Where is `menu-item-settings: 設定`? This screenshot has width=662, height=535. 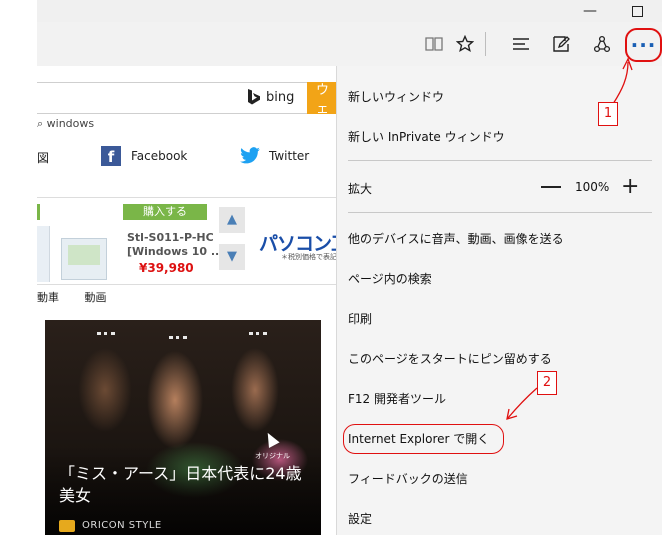 menu-item-settings: 設定 is located at coordinates (360, 518).